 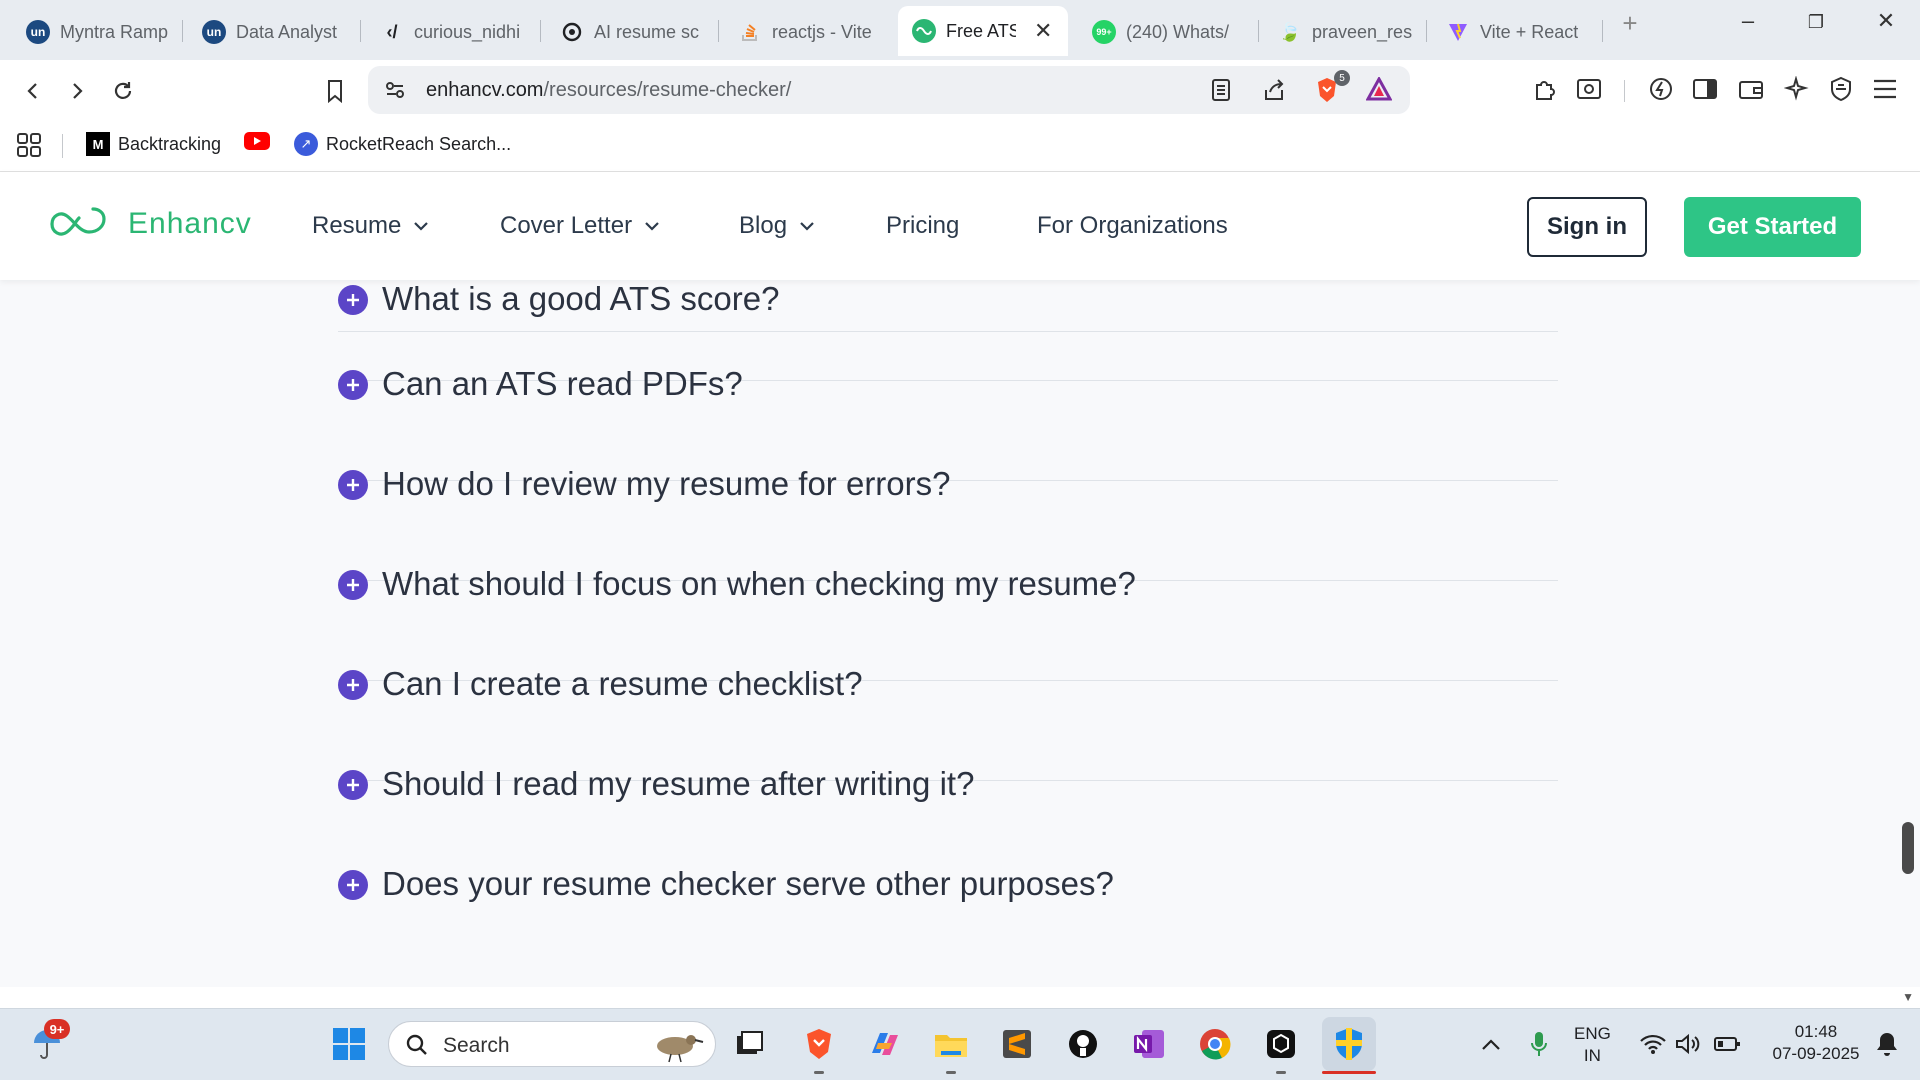 I want to click on vite-icon, so click(x=1458, y=32).